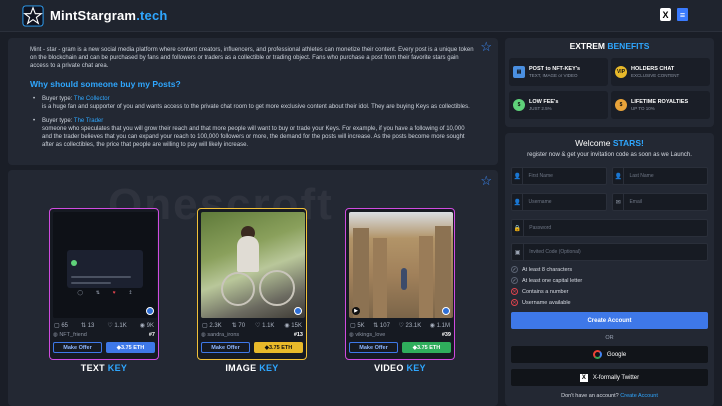  I want to click on username-input, so click(564, 202).